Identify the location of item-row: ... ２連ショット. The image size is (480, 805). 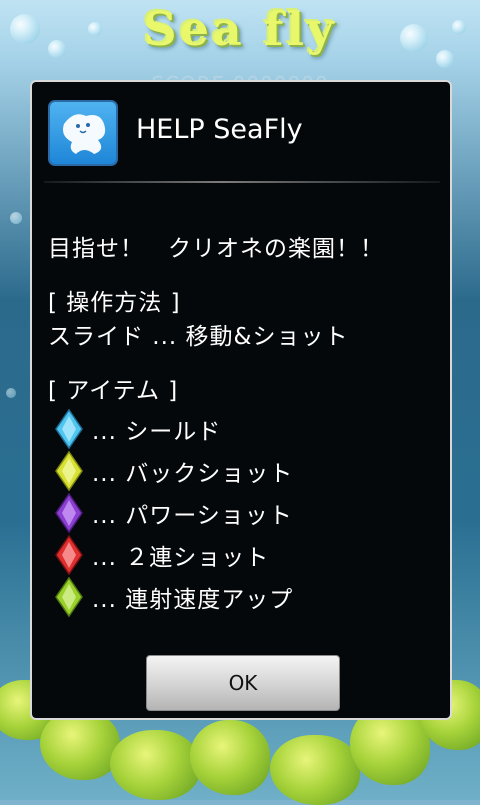
(244, 555).